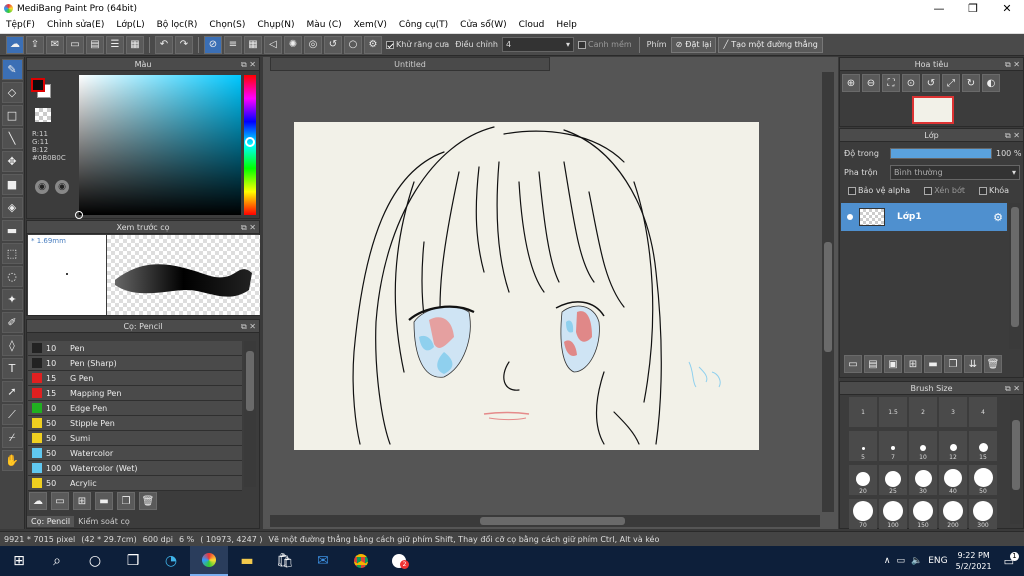 The width and height of the screenshot is (1024, 576). Describe the element at coordinates (953, 412) in the screenshot. I see `brush-size-cell: 3` at that location.